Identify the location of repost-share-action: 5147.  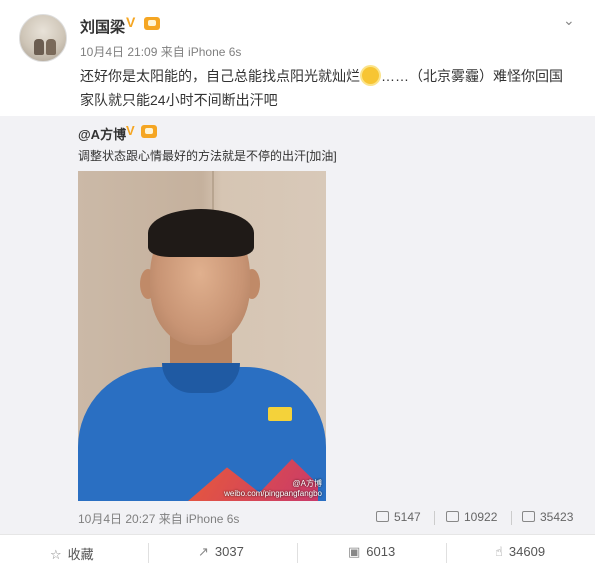
(398, 517).